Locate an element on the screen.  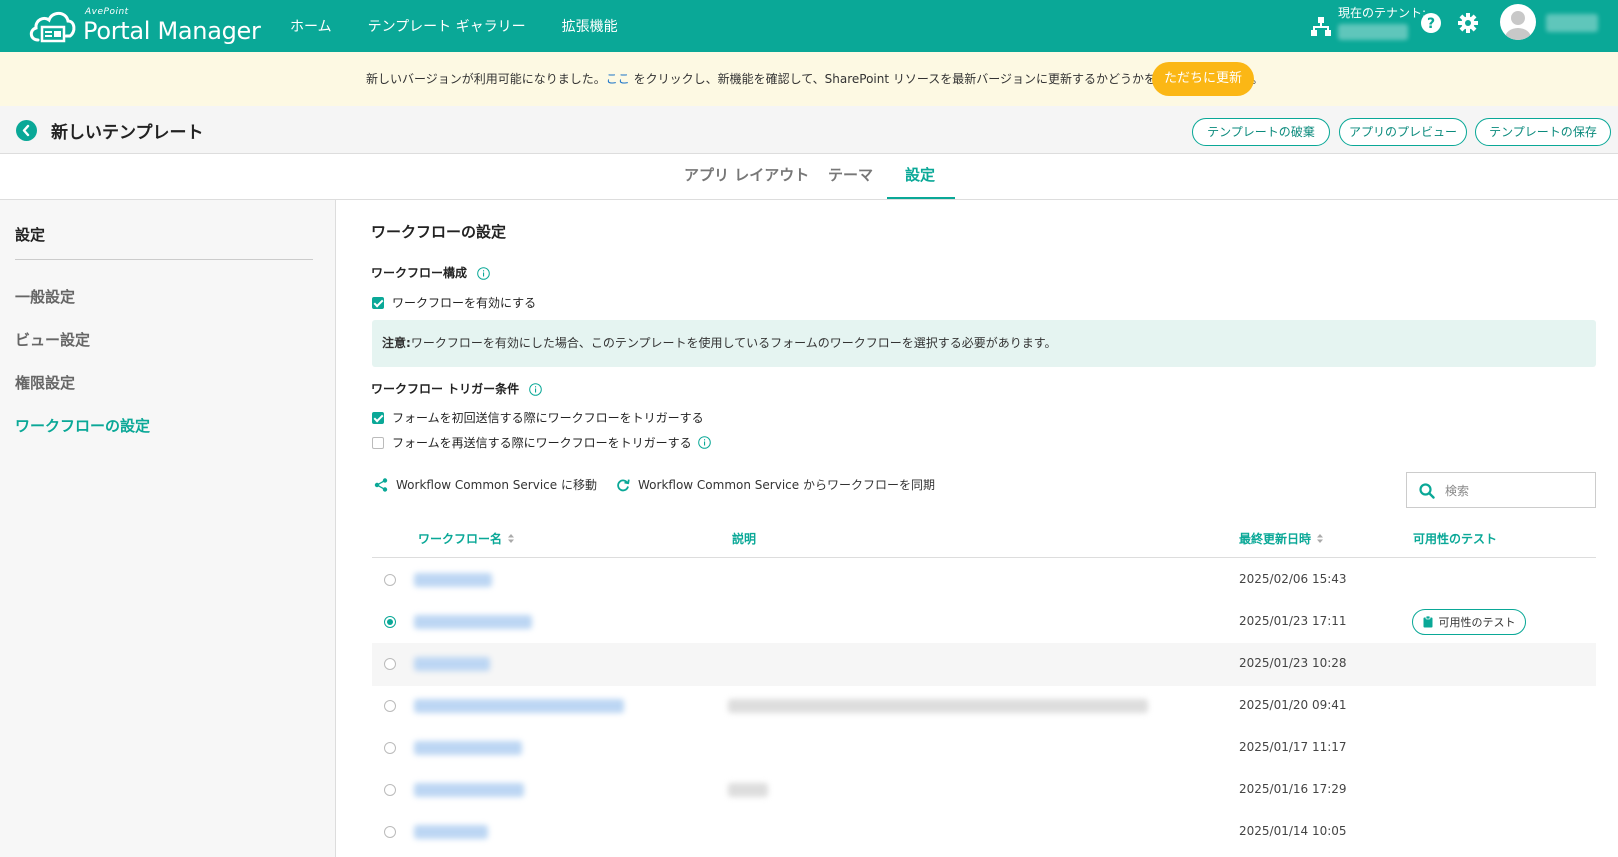
tab-app-layout: アプリ レイアウト is located at coordinates (746, 174).